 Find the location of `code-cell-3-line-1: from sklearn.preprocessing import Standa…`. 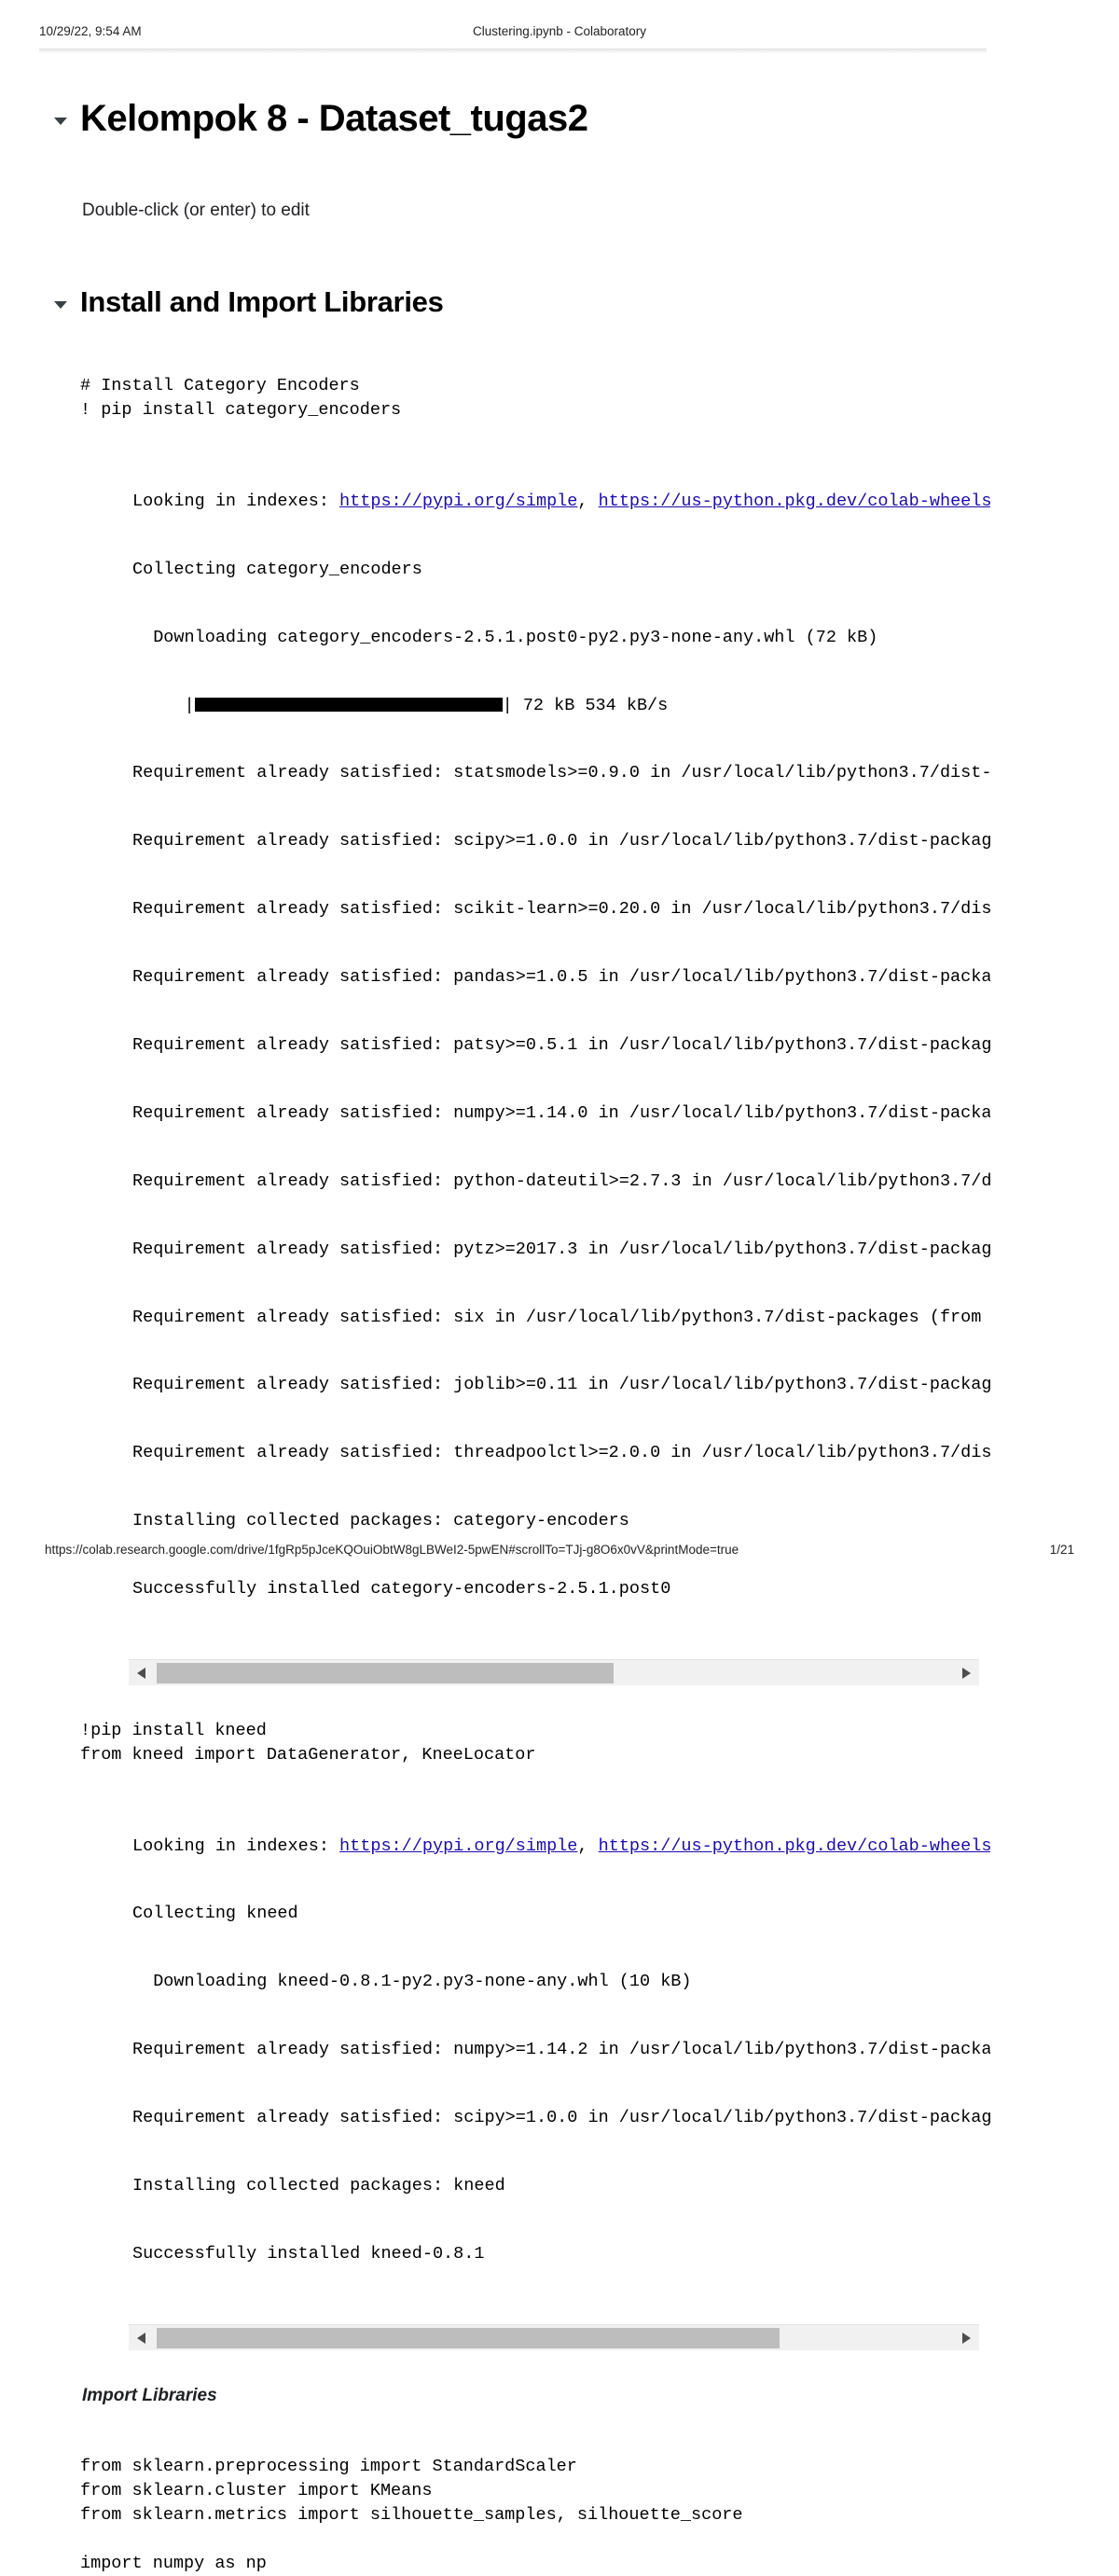

code-cell-3-line-1: from sklearn.preprocessing import Standa… is located at coordinates (599, 2467).